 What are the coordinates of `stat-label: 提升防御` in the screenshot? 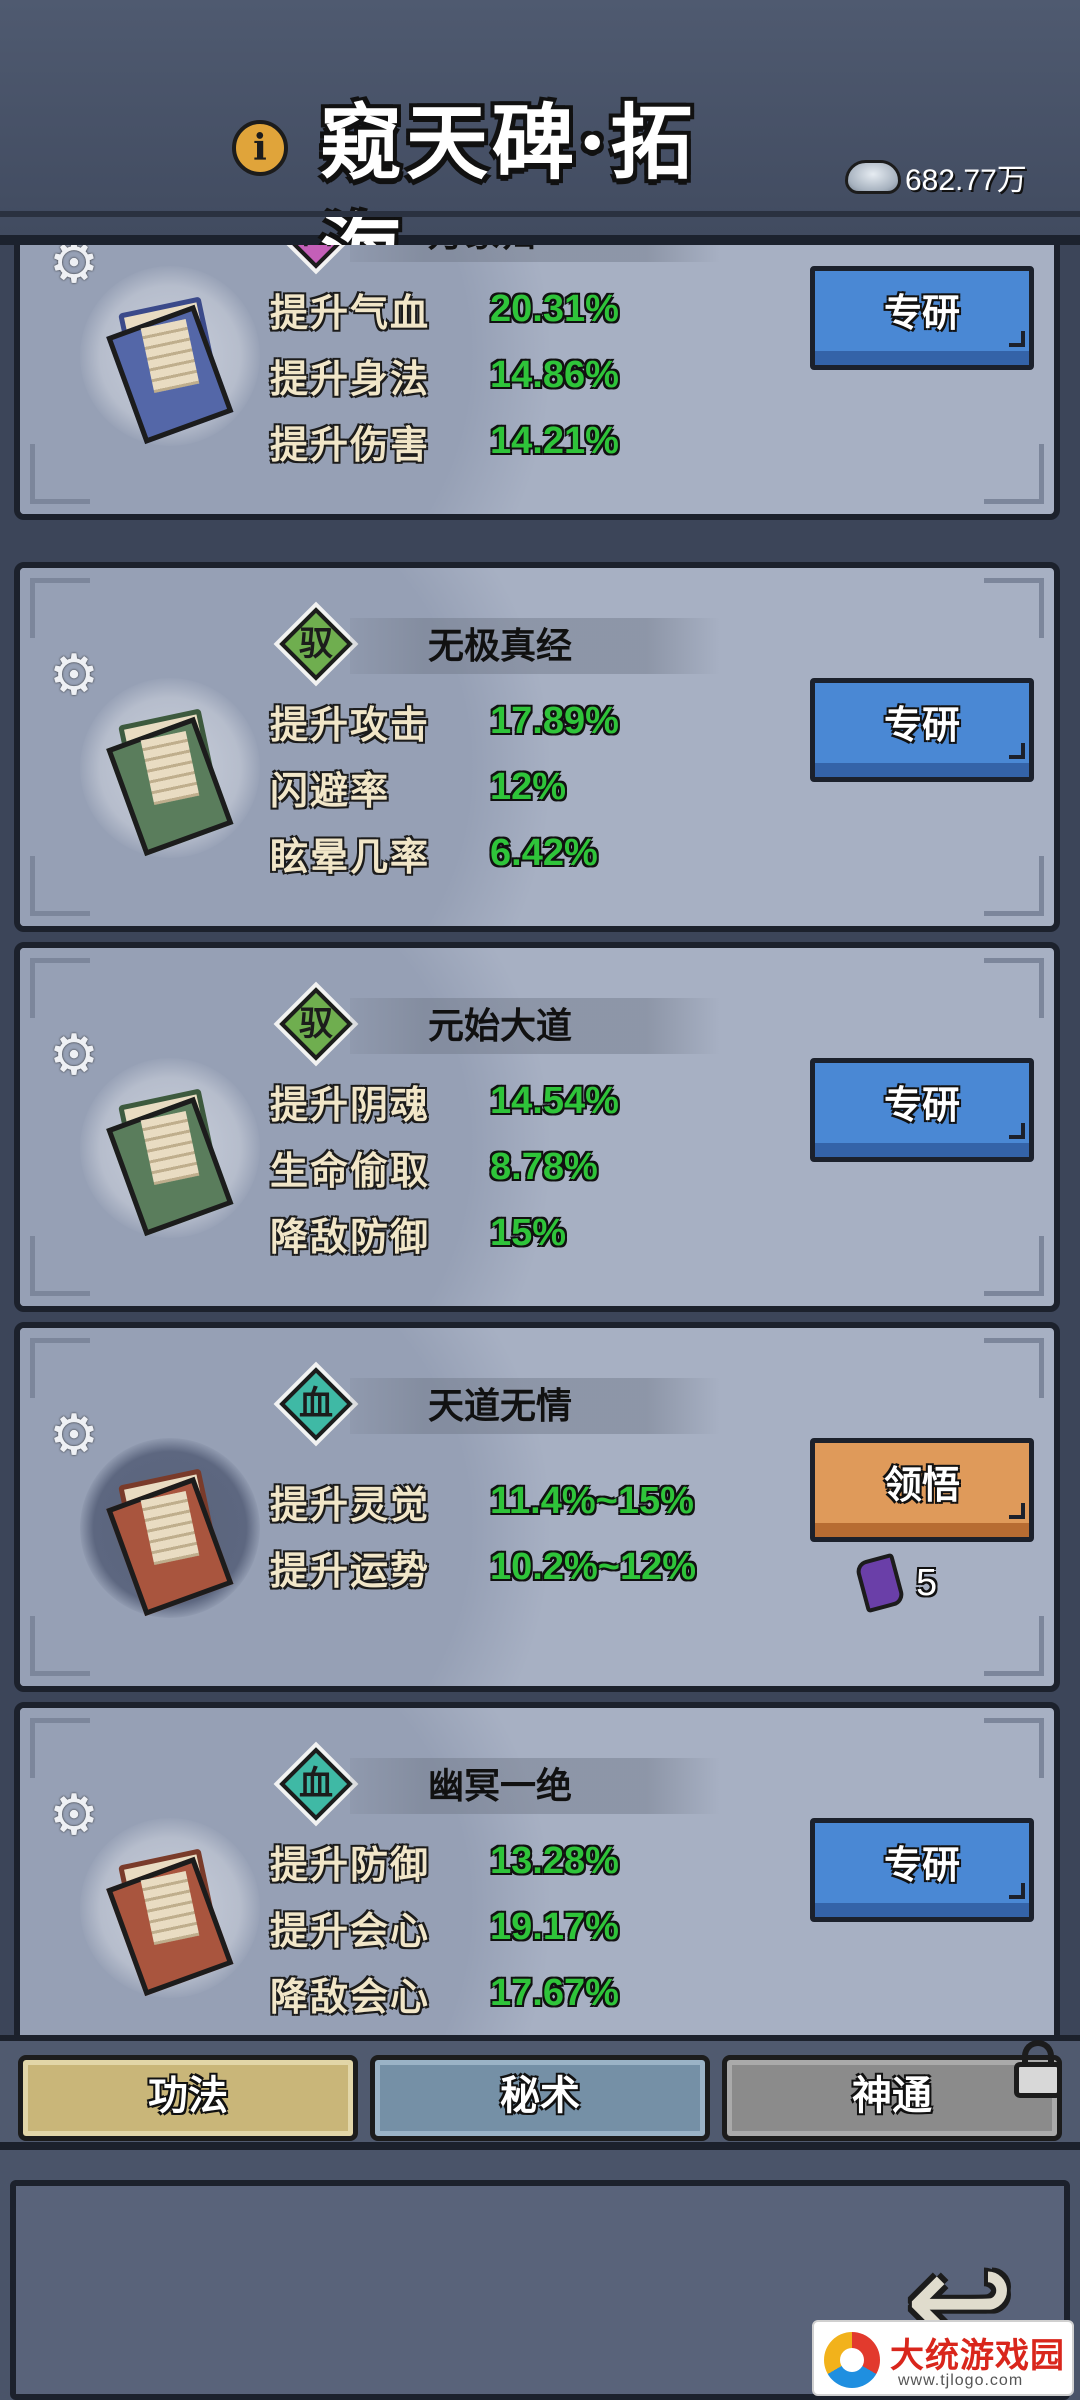 It's located at (350, 1864).